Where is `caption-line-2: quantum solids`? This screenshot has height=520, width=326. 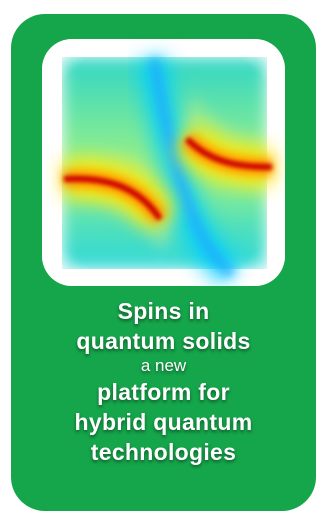 caption-line-2: quantum solids is located at coordinates (163, 341).